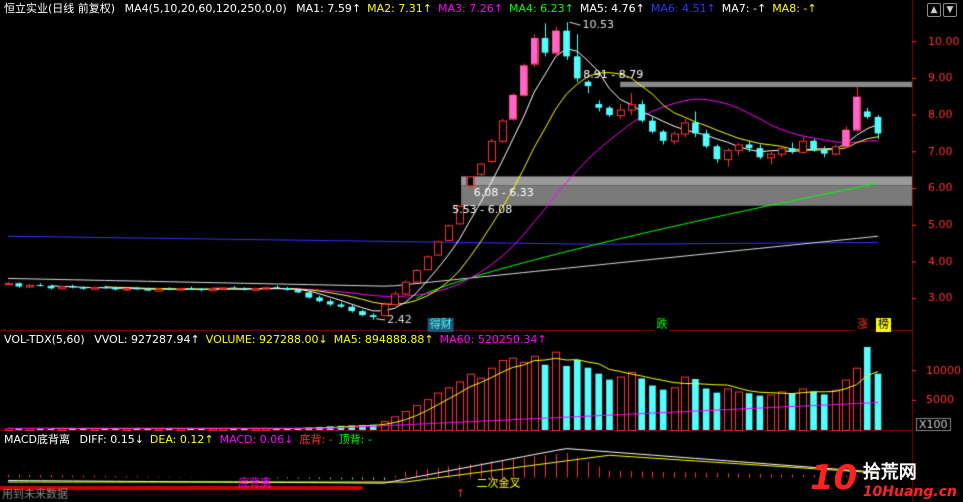  I want to click on ma-value-6: MA7: -↑, so click(744, 8).